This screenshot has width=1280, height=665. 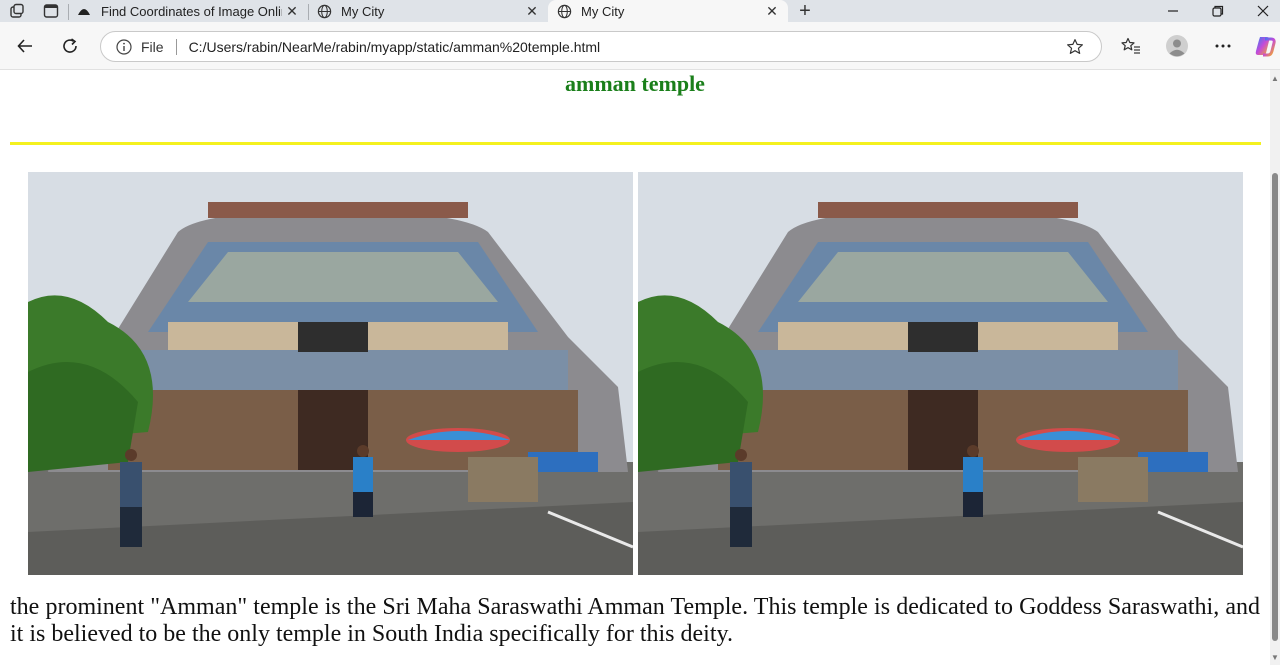 What do you see at coordinates (635, 83) in the screenshot?
I see `page-title: amman temple` at bounding box center [635, 83].